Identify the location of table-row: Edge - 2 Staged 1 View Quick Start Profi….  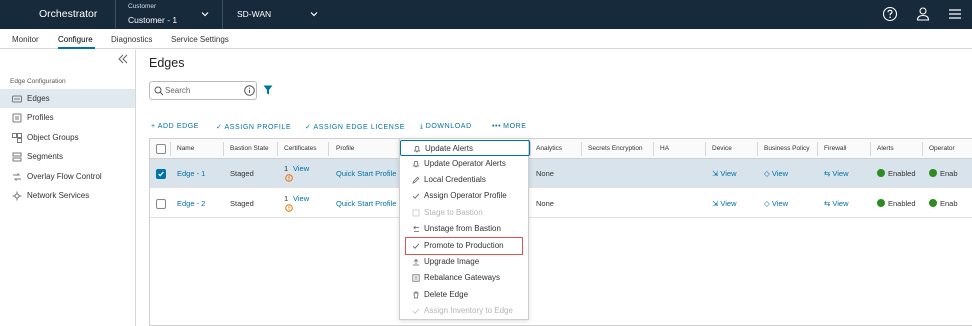
(561, 203).